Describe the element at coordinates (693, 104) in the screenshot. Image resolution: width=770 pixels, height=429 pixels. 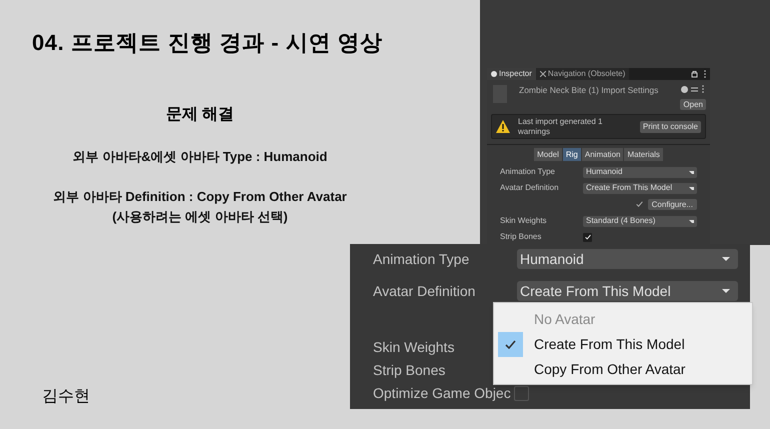
I see `open-button: Open` at that location.